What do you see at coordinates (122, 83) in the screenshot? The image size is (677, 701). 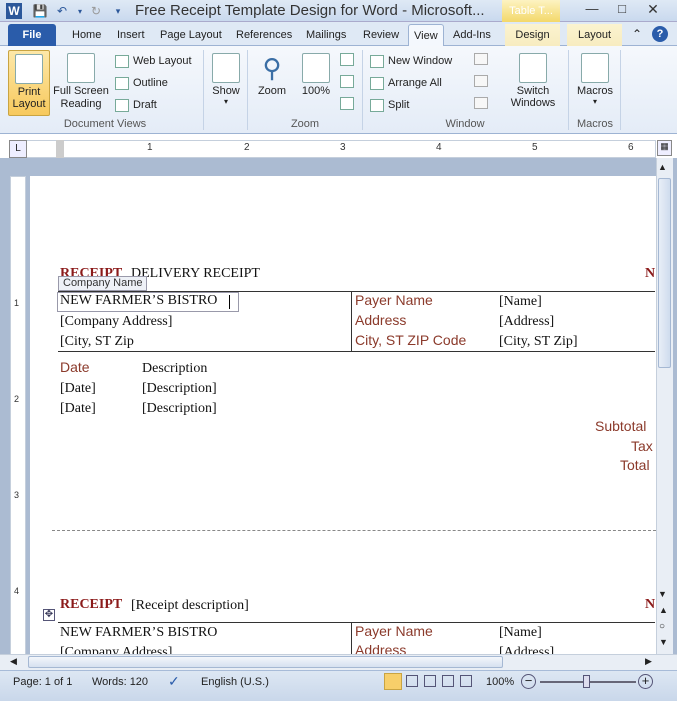 I see `outline-icon` at bounding box center [122, 83].